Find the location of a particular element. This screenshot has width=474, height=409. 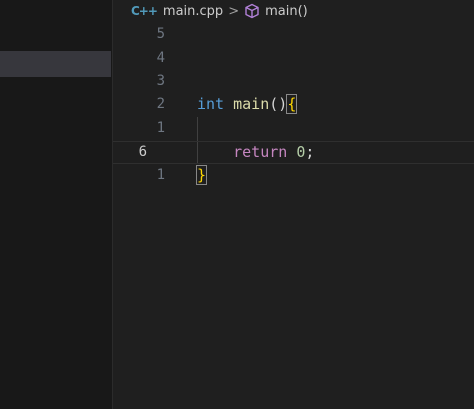

code-line: 1} is located at coordinates (293, 175).